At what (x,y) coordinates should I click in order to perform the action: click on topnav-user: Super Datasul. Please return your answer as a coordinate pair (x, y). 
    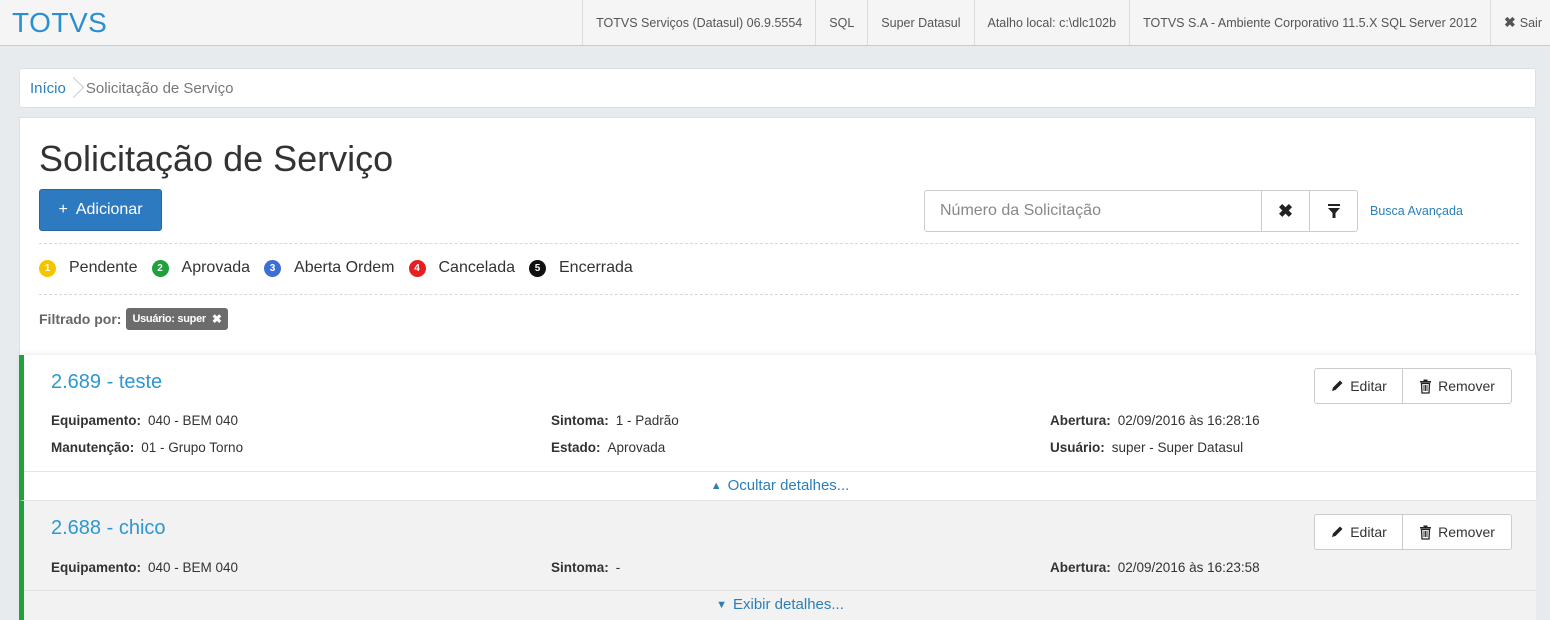
    Looking at the image, I should click on (920, 22).